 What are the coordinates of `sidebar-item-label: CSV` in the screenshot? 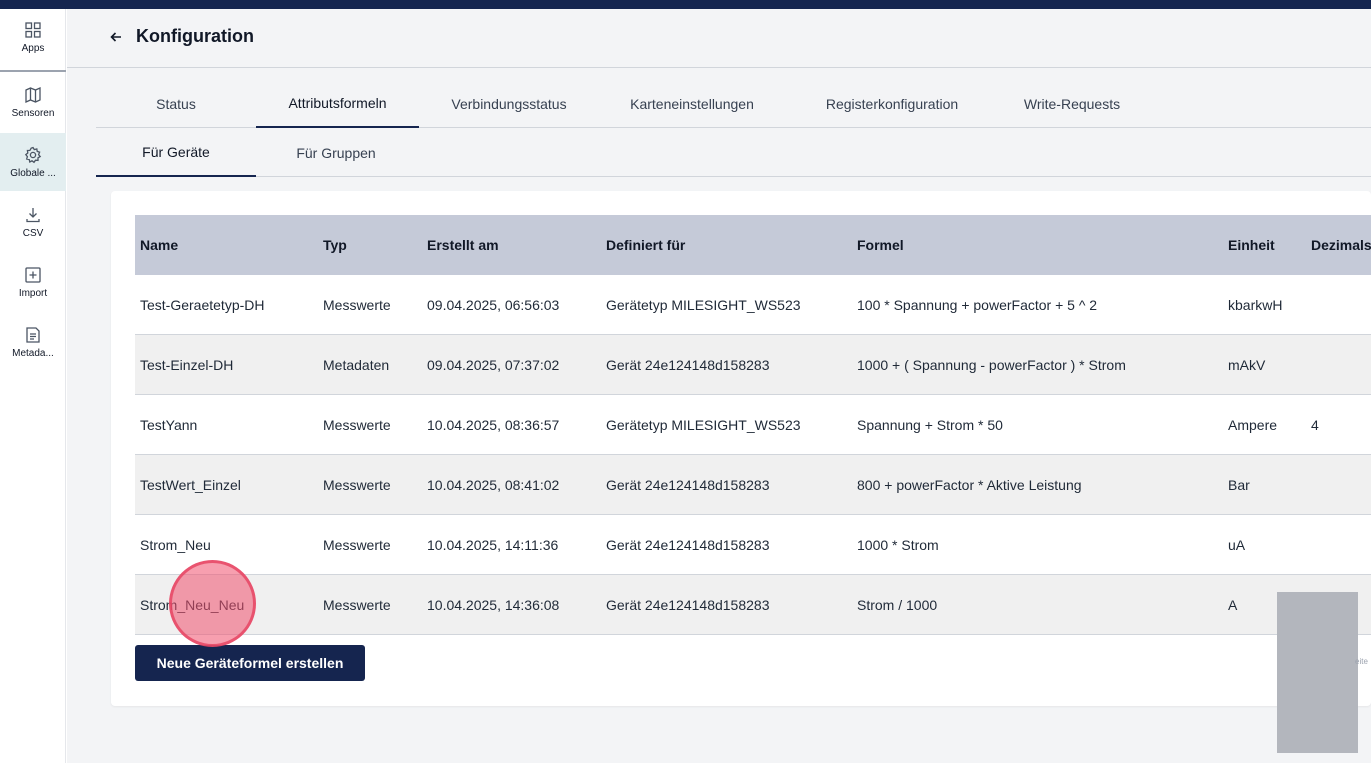 It's located at (33, 233).